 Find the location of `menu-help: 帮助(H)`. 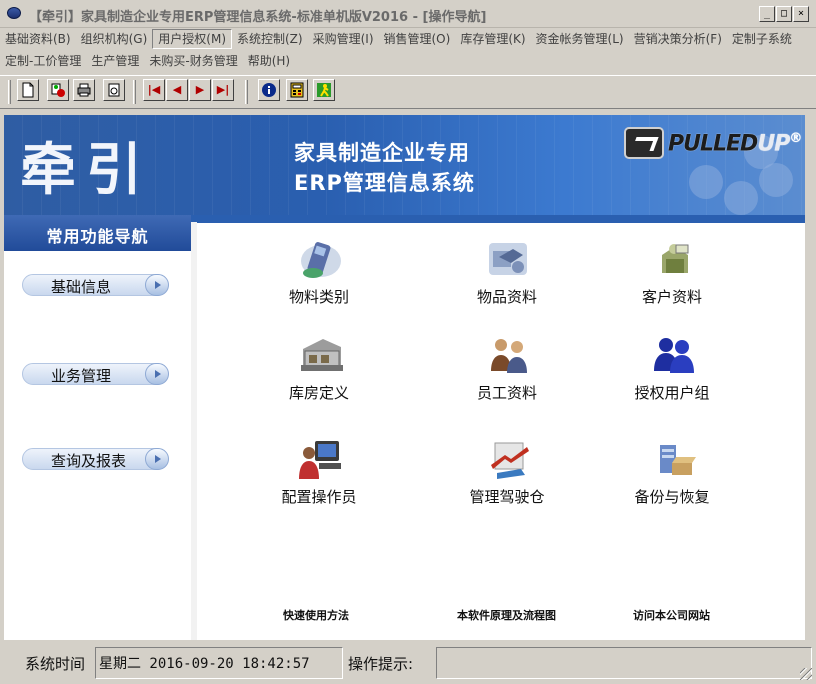

menu-help: 帮助(H) is located at coordinates (269, 61).